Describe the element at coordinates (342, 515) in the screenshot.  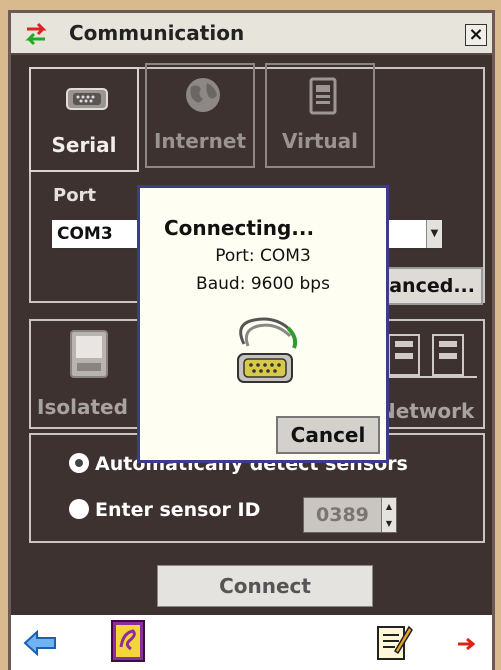
I see `sensor-id-value: 0389` at that location.